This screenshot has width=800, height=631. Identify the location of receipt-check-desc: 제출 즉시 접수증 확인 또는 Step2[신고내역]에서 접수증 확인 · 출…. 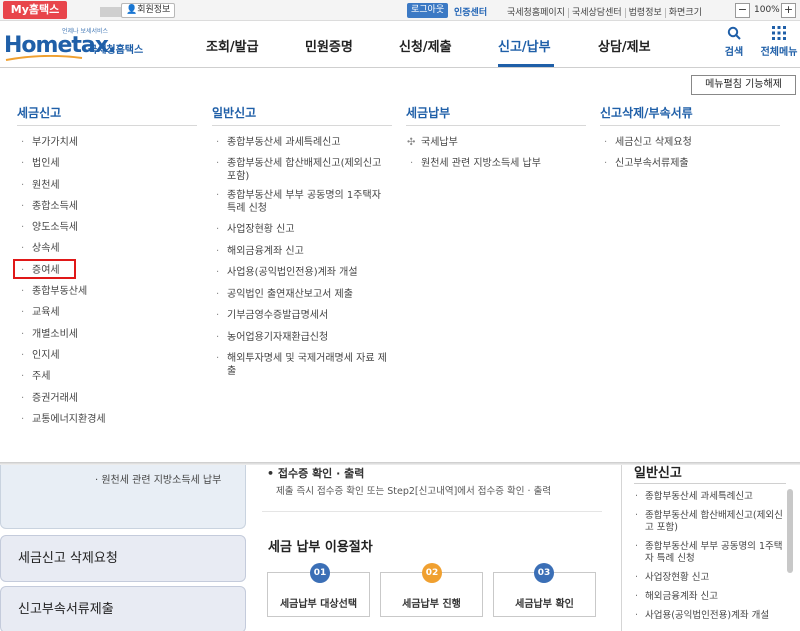
(414, 491).